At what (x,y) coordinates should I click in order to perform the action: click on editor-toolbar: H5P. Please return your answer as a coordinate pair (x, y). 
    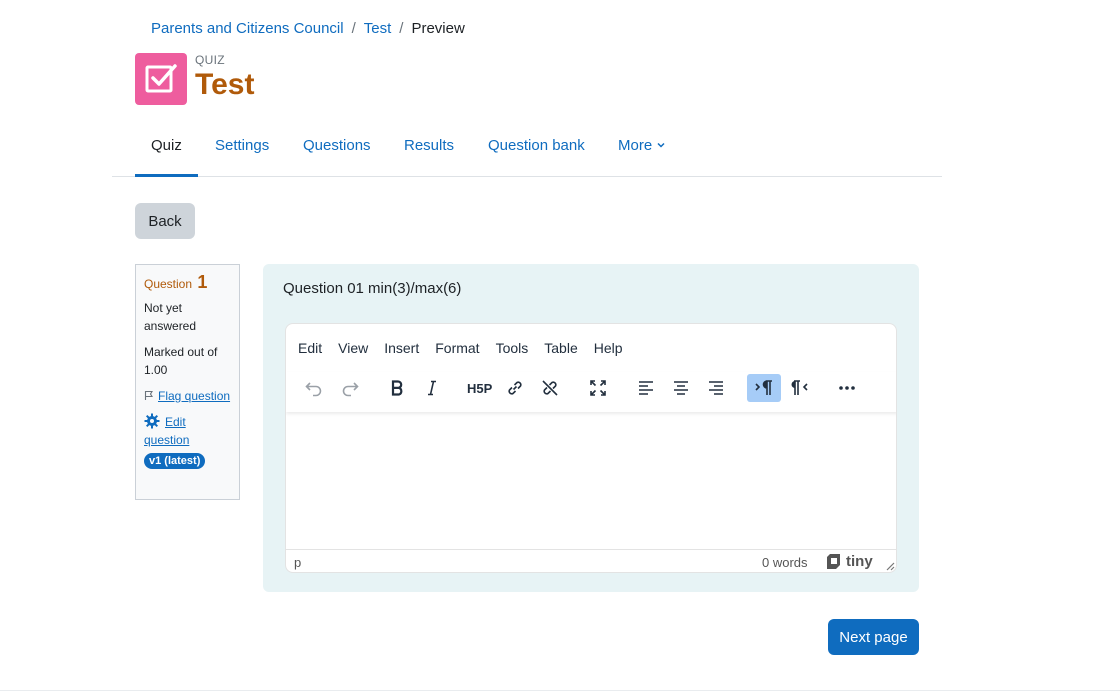
    Looking at the image, I should click on (591, 392).